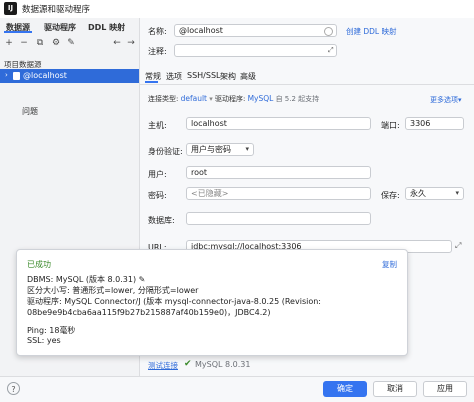  What do you see at coordinates (390, 195) in the screenshot?
I see `save-label: 保存:` at bounding box center [390, 195].